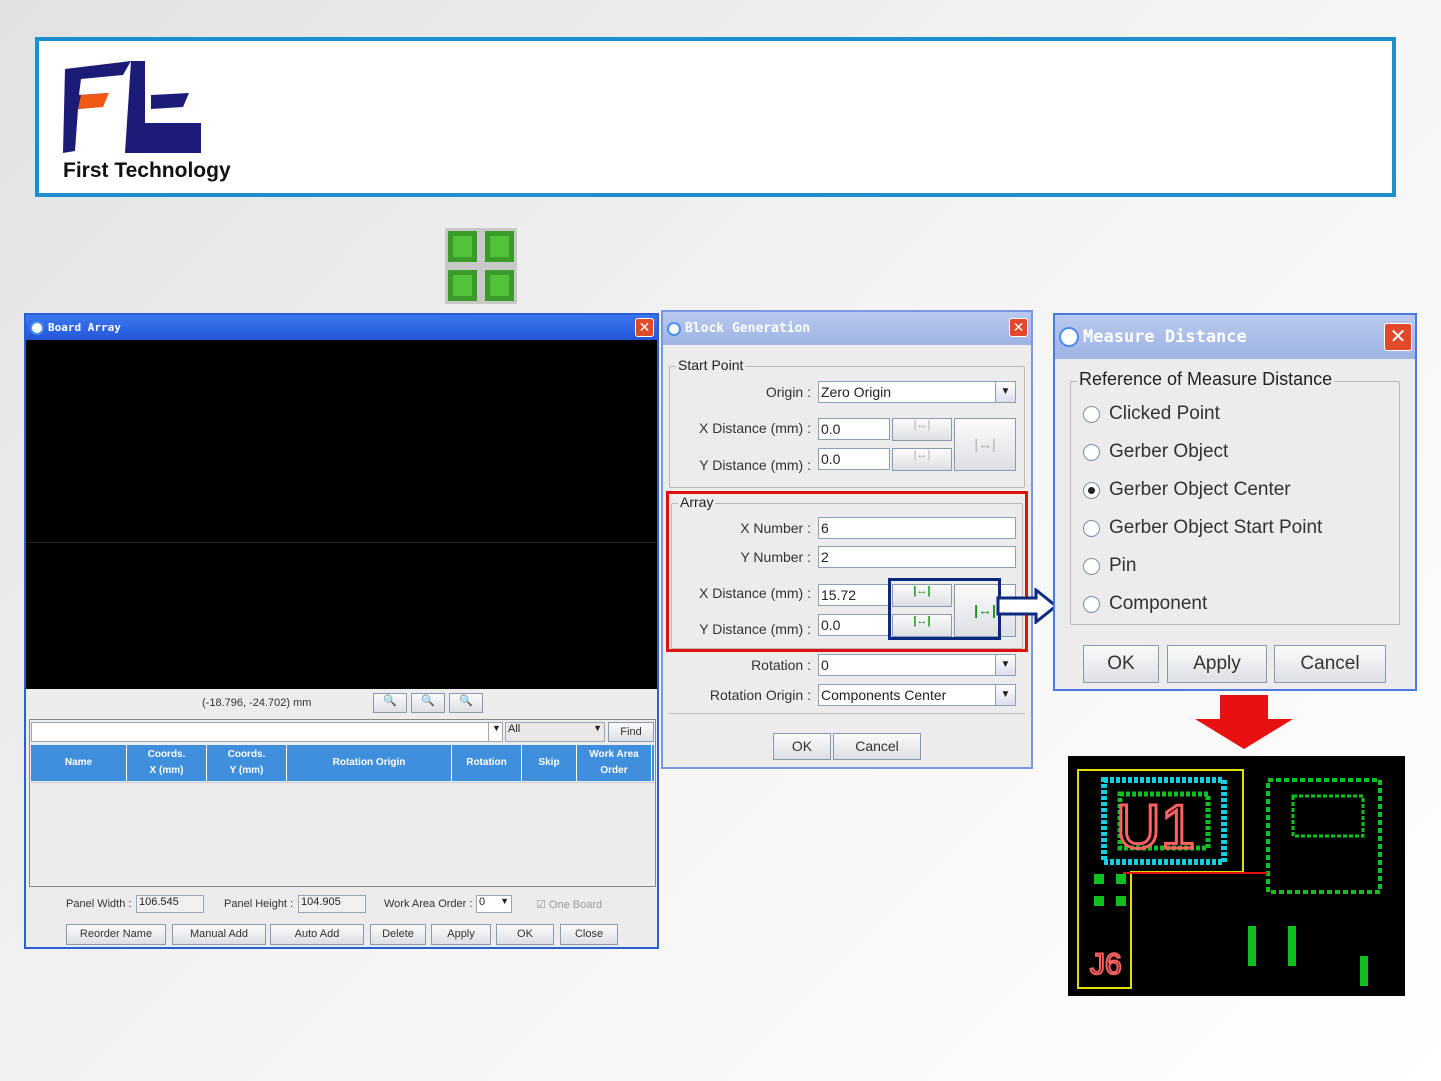  I want to click on column-header-line2: Y (mm), so click(246, 770).